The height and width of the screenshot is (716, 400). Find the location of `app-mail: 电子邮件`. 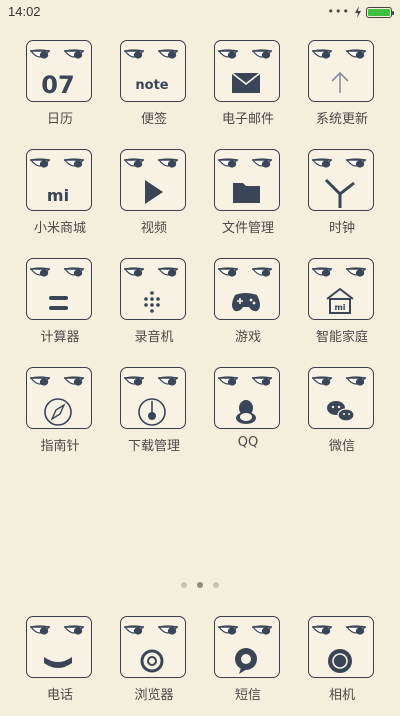

app-mail: 电子邮件 is located at coordinates (248, 90).